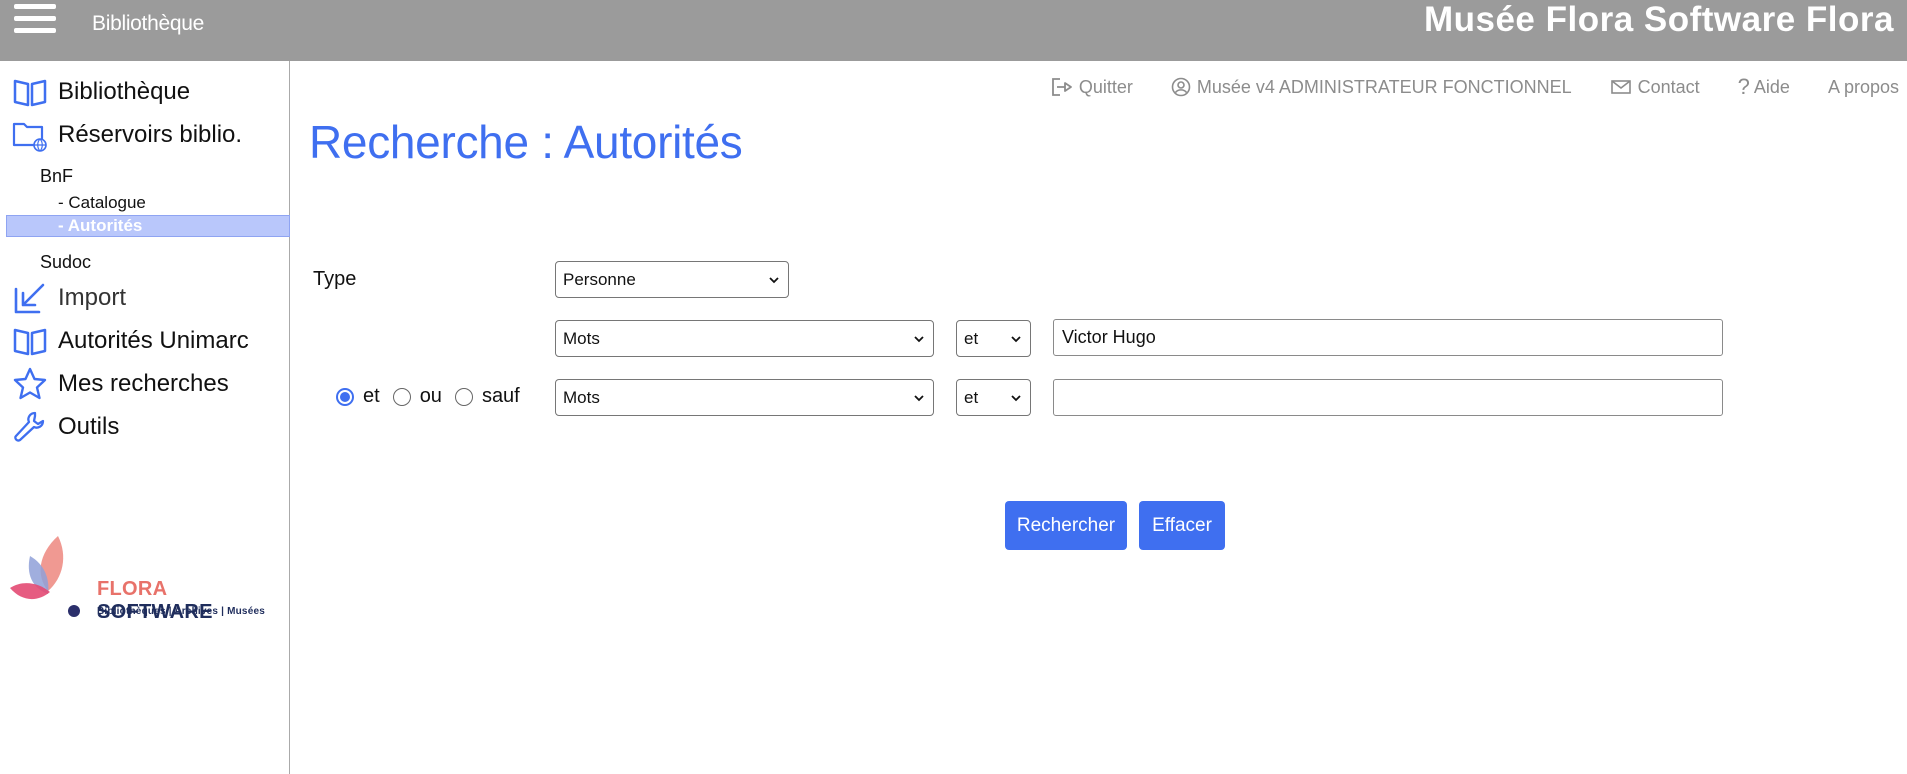  Describe the element at coordinates (30, 427) in the screenshot. I see `wrench-icon` at that location.